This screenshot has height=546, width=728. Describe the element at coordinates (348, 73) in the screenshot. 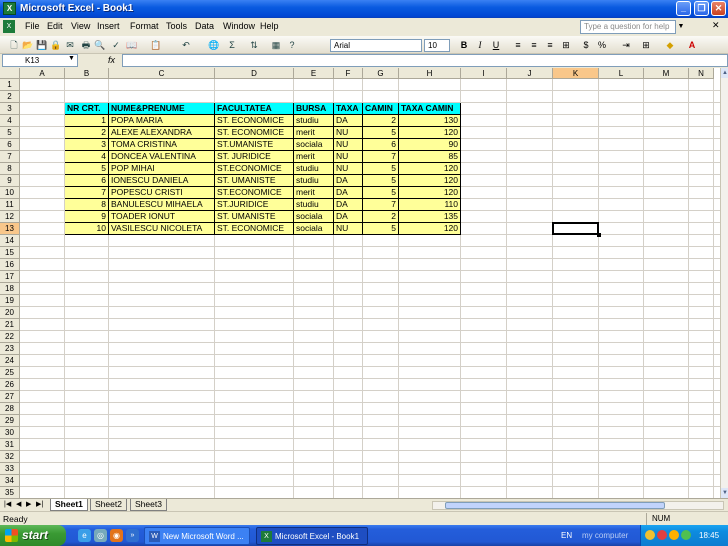

I see `column-header-f: F` at that location.